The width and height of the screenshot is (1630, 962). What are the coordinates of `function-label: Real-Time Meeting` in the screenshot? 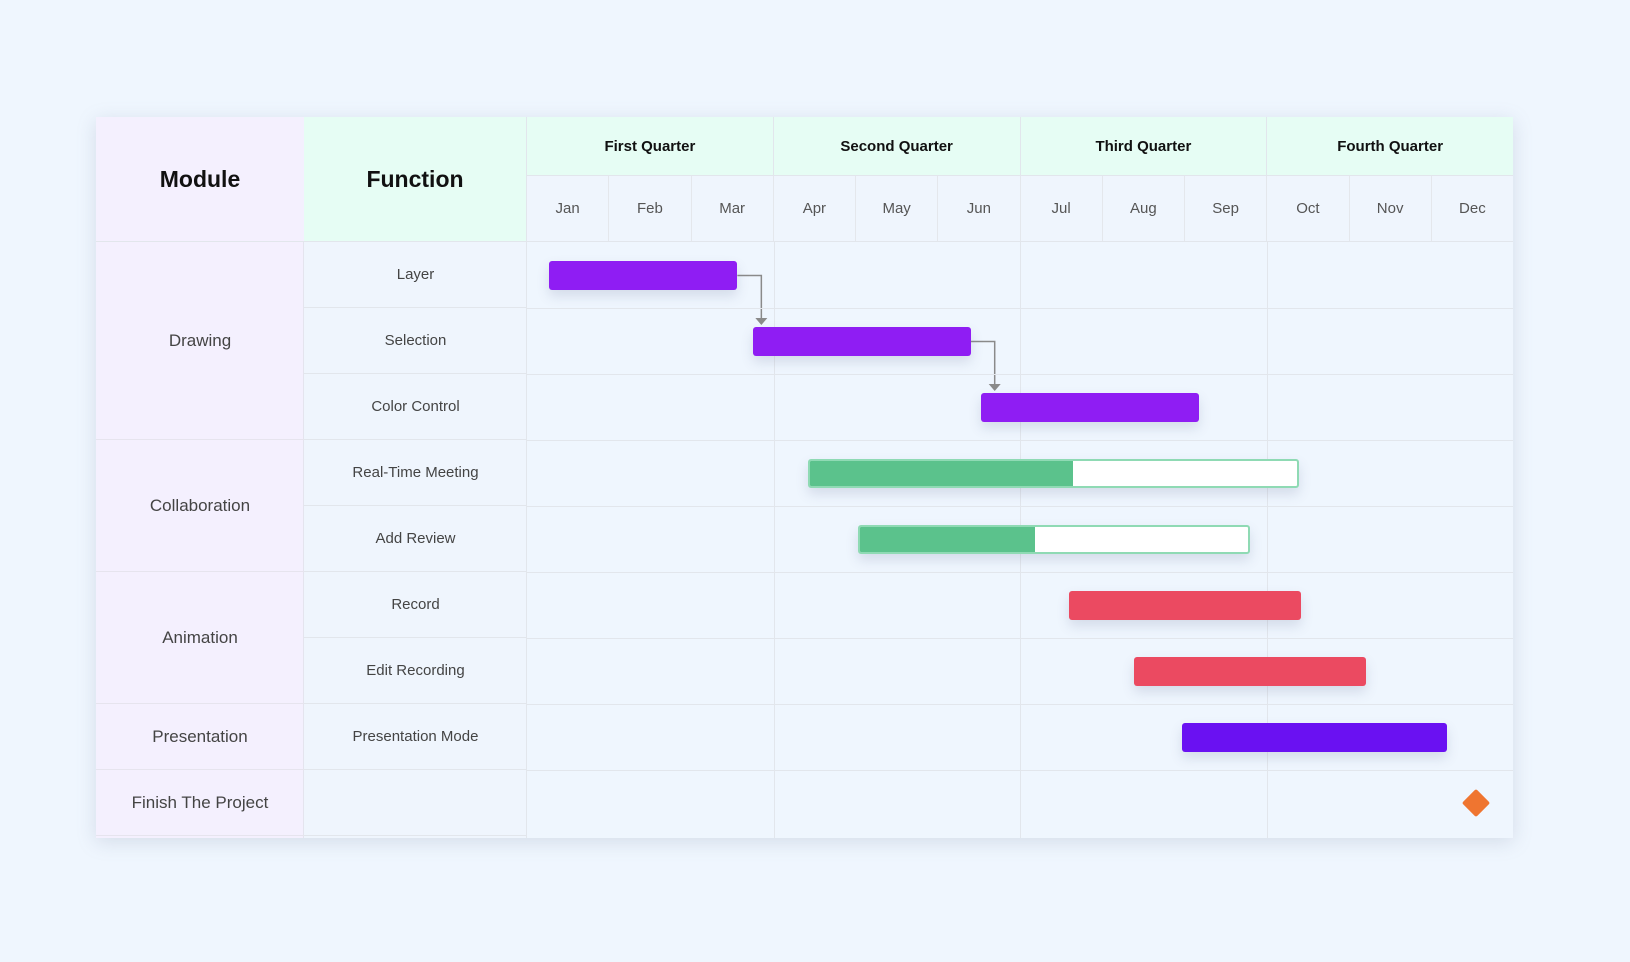 It's located at (415, 473).